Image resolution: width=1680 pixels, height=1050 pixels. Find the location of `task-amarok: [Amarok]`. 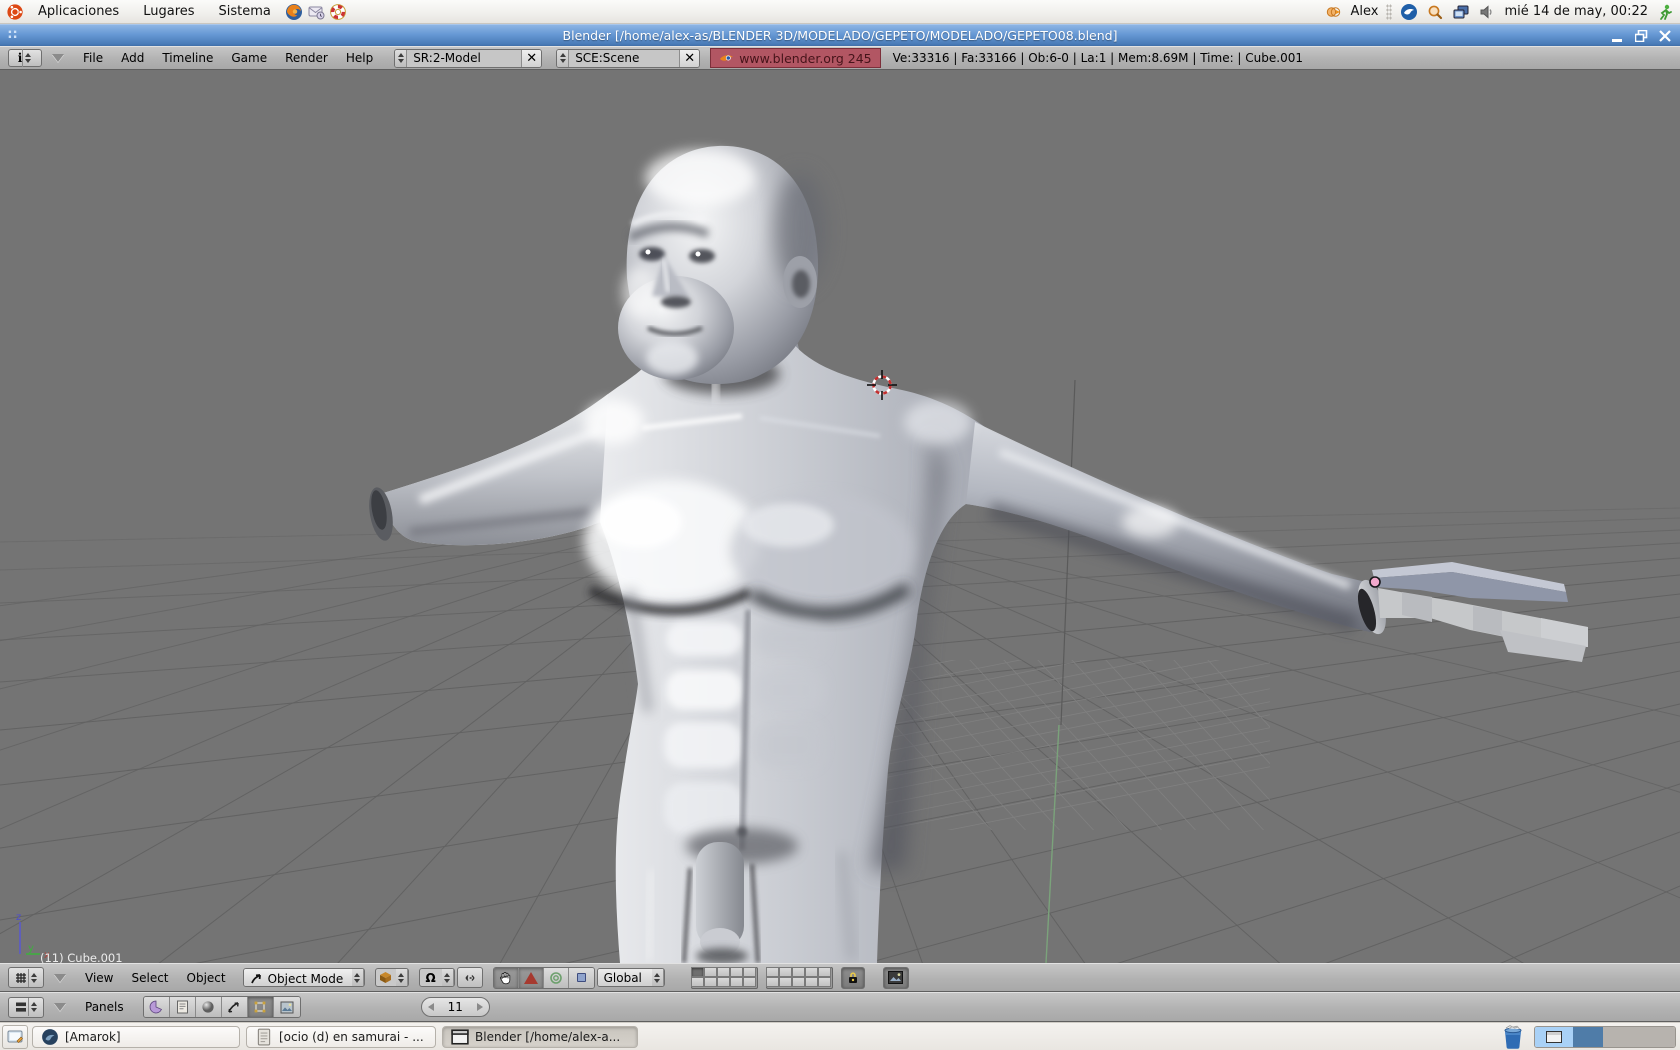

task-amarok: [Amarok] is located at coordinates (136, 1036).